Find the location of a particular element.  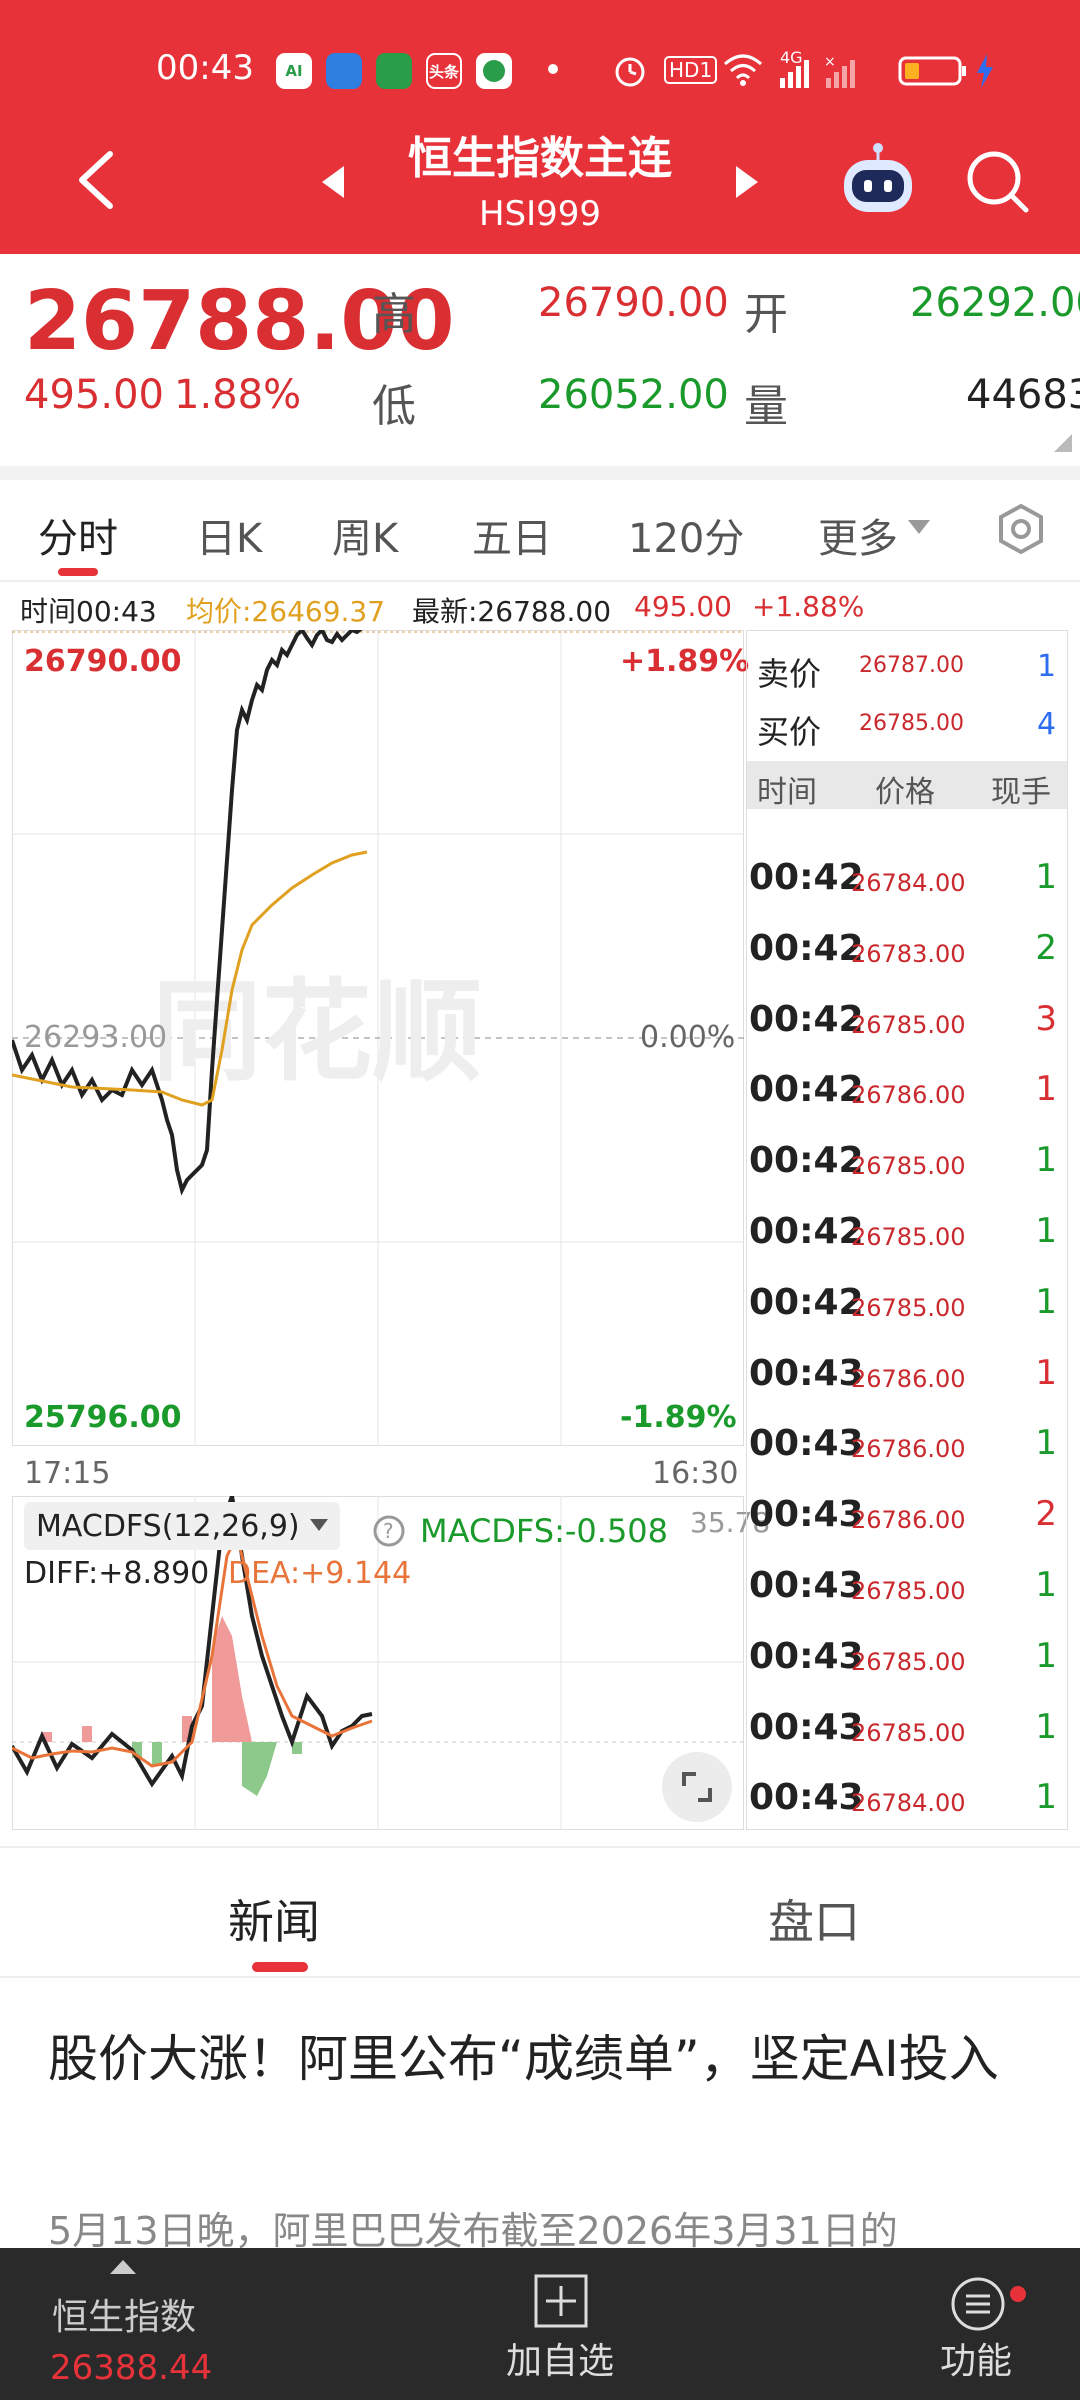

tab-weekly-k: 周K is located at coordinates (365, 535).